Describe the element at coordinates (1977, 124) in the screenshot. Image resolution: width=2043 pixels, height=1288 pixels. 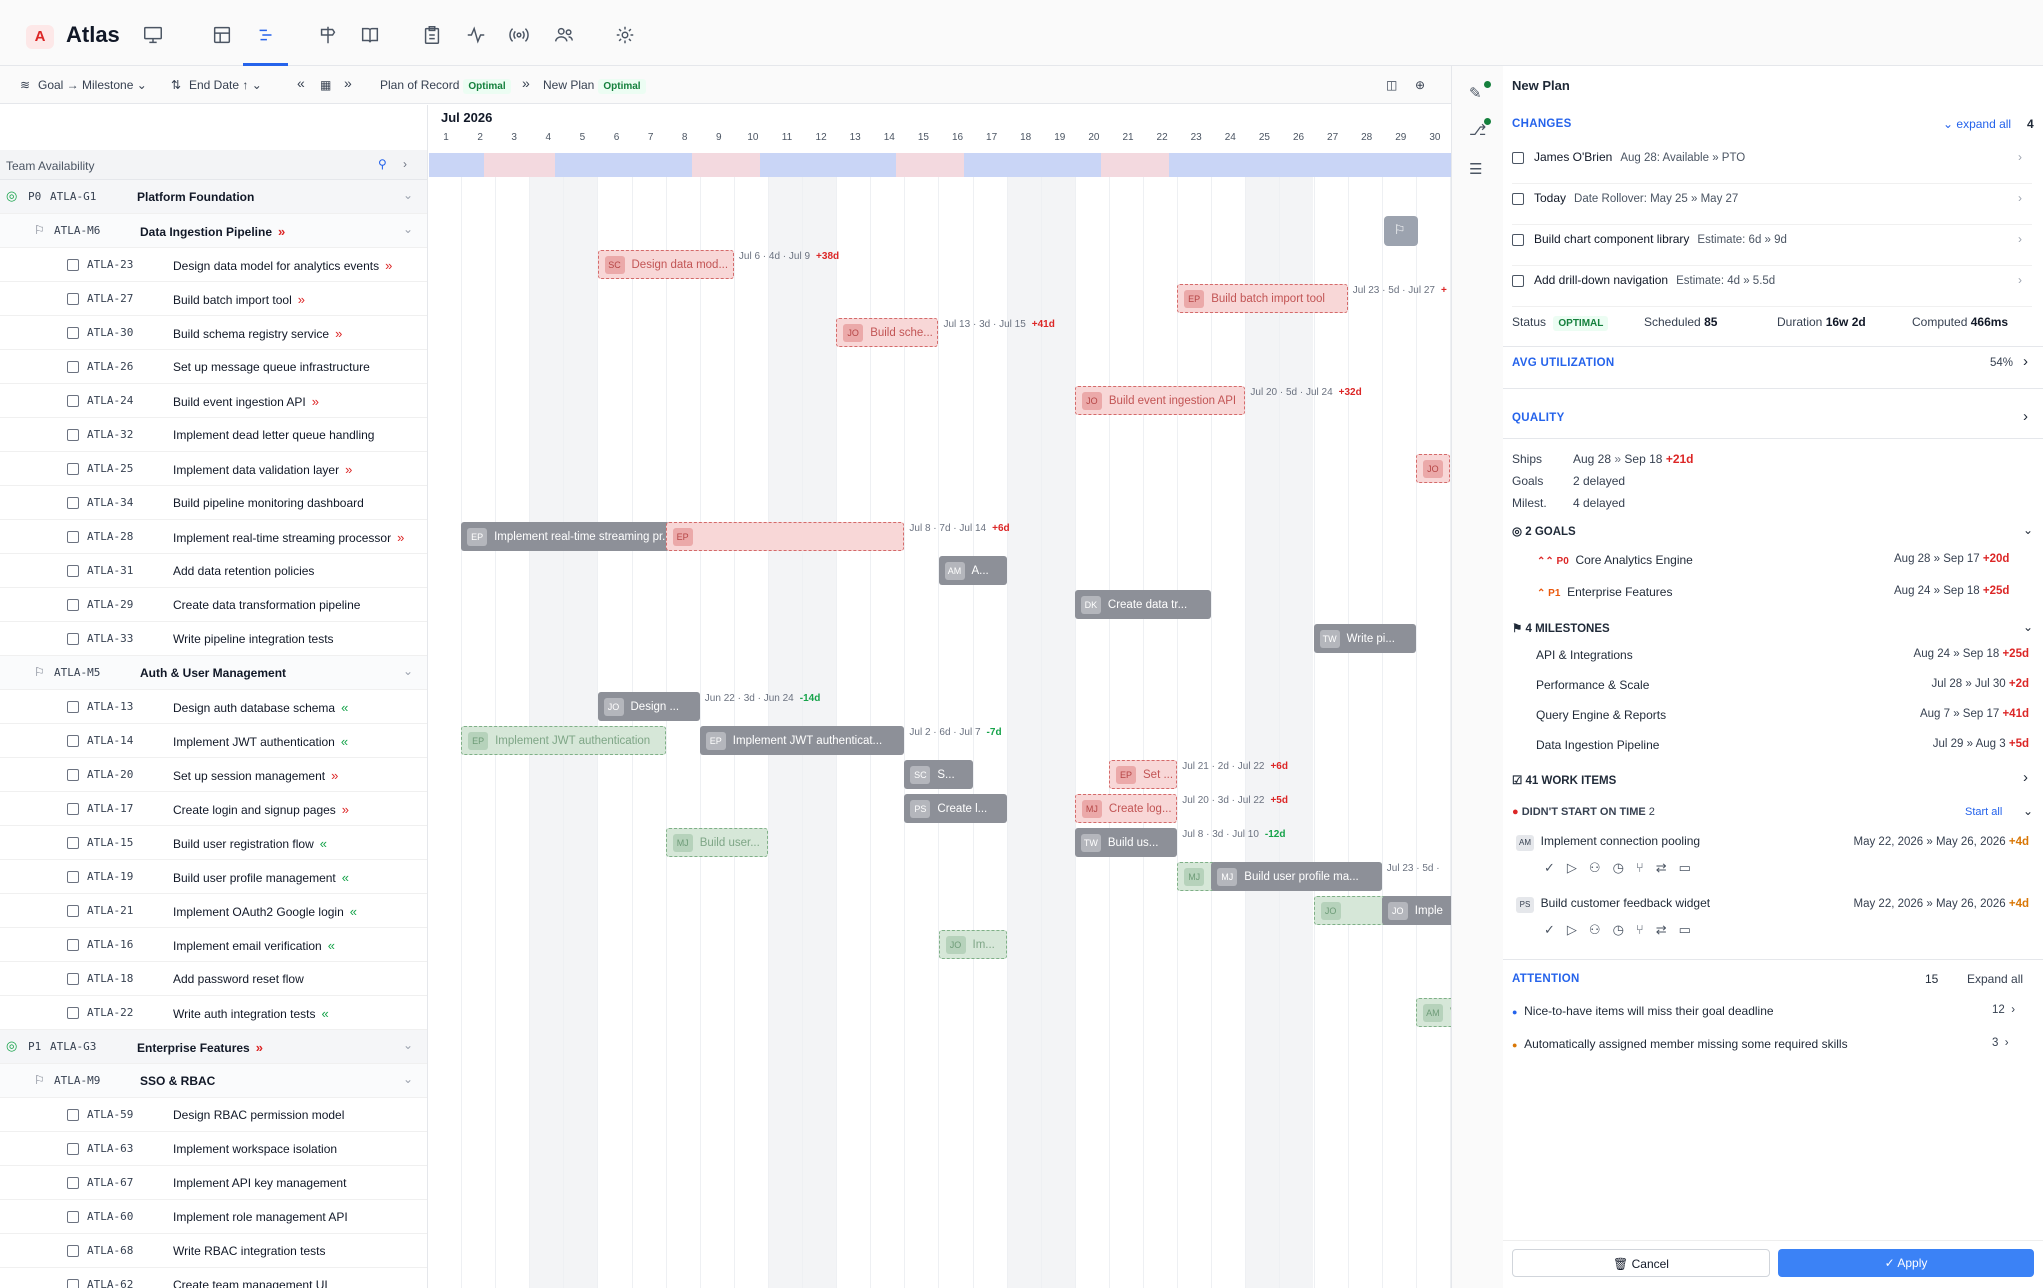
I see `expand-all-link: ⌄ expand all` at that location.